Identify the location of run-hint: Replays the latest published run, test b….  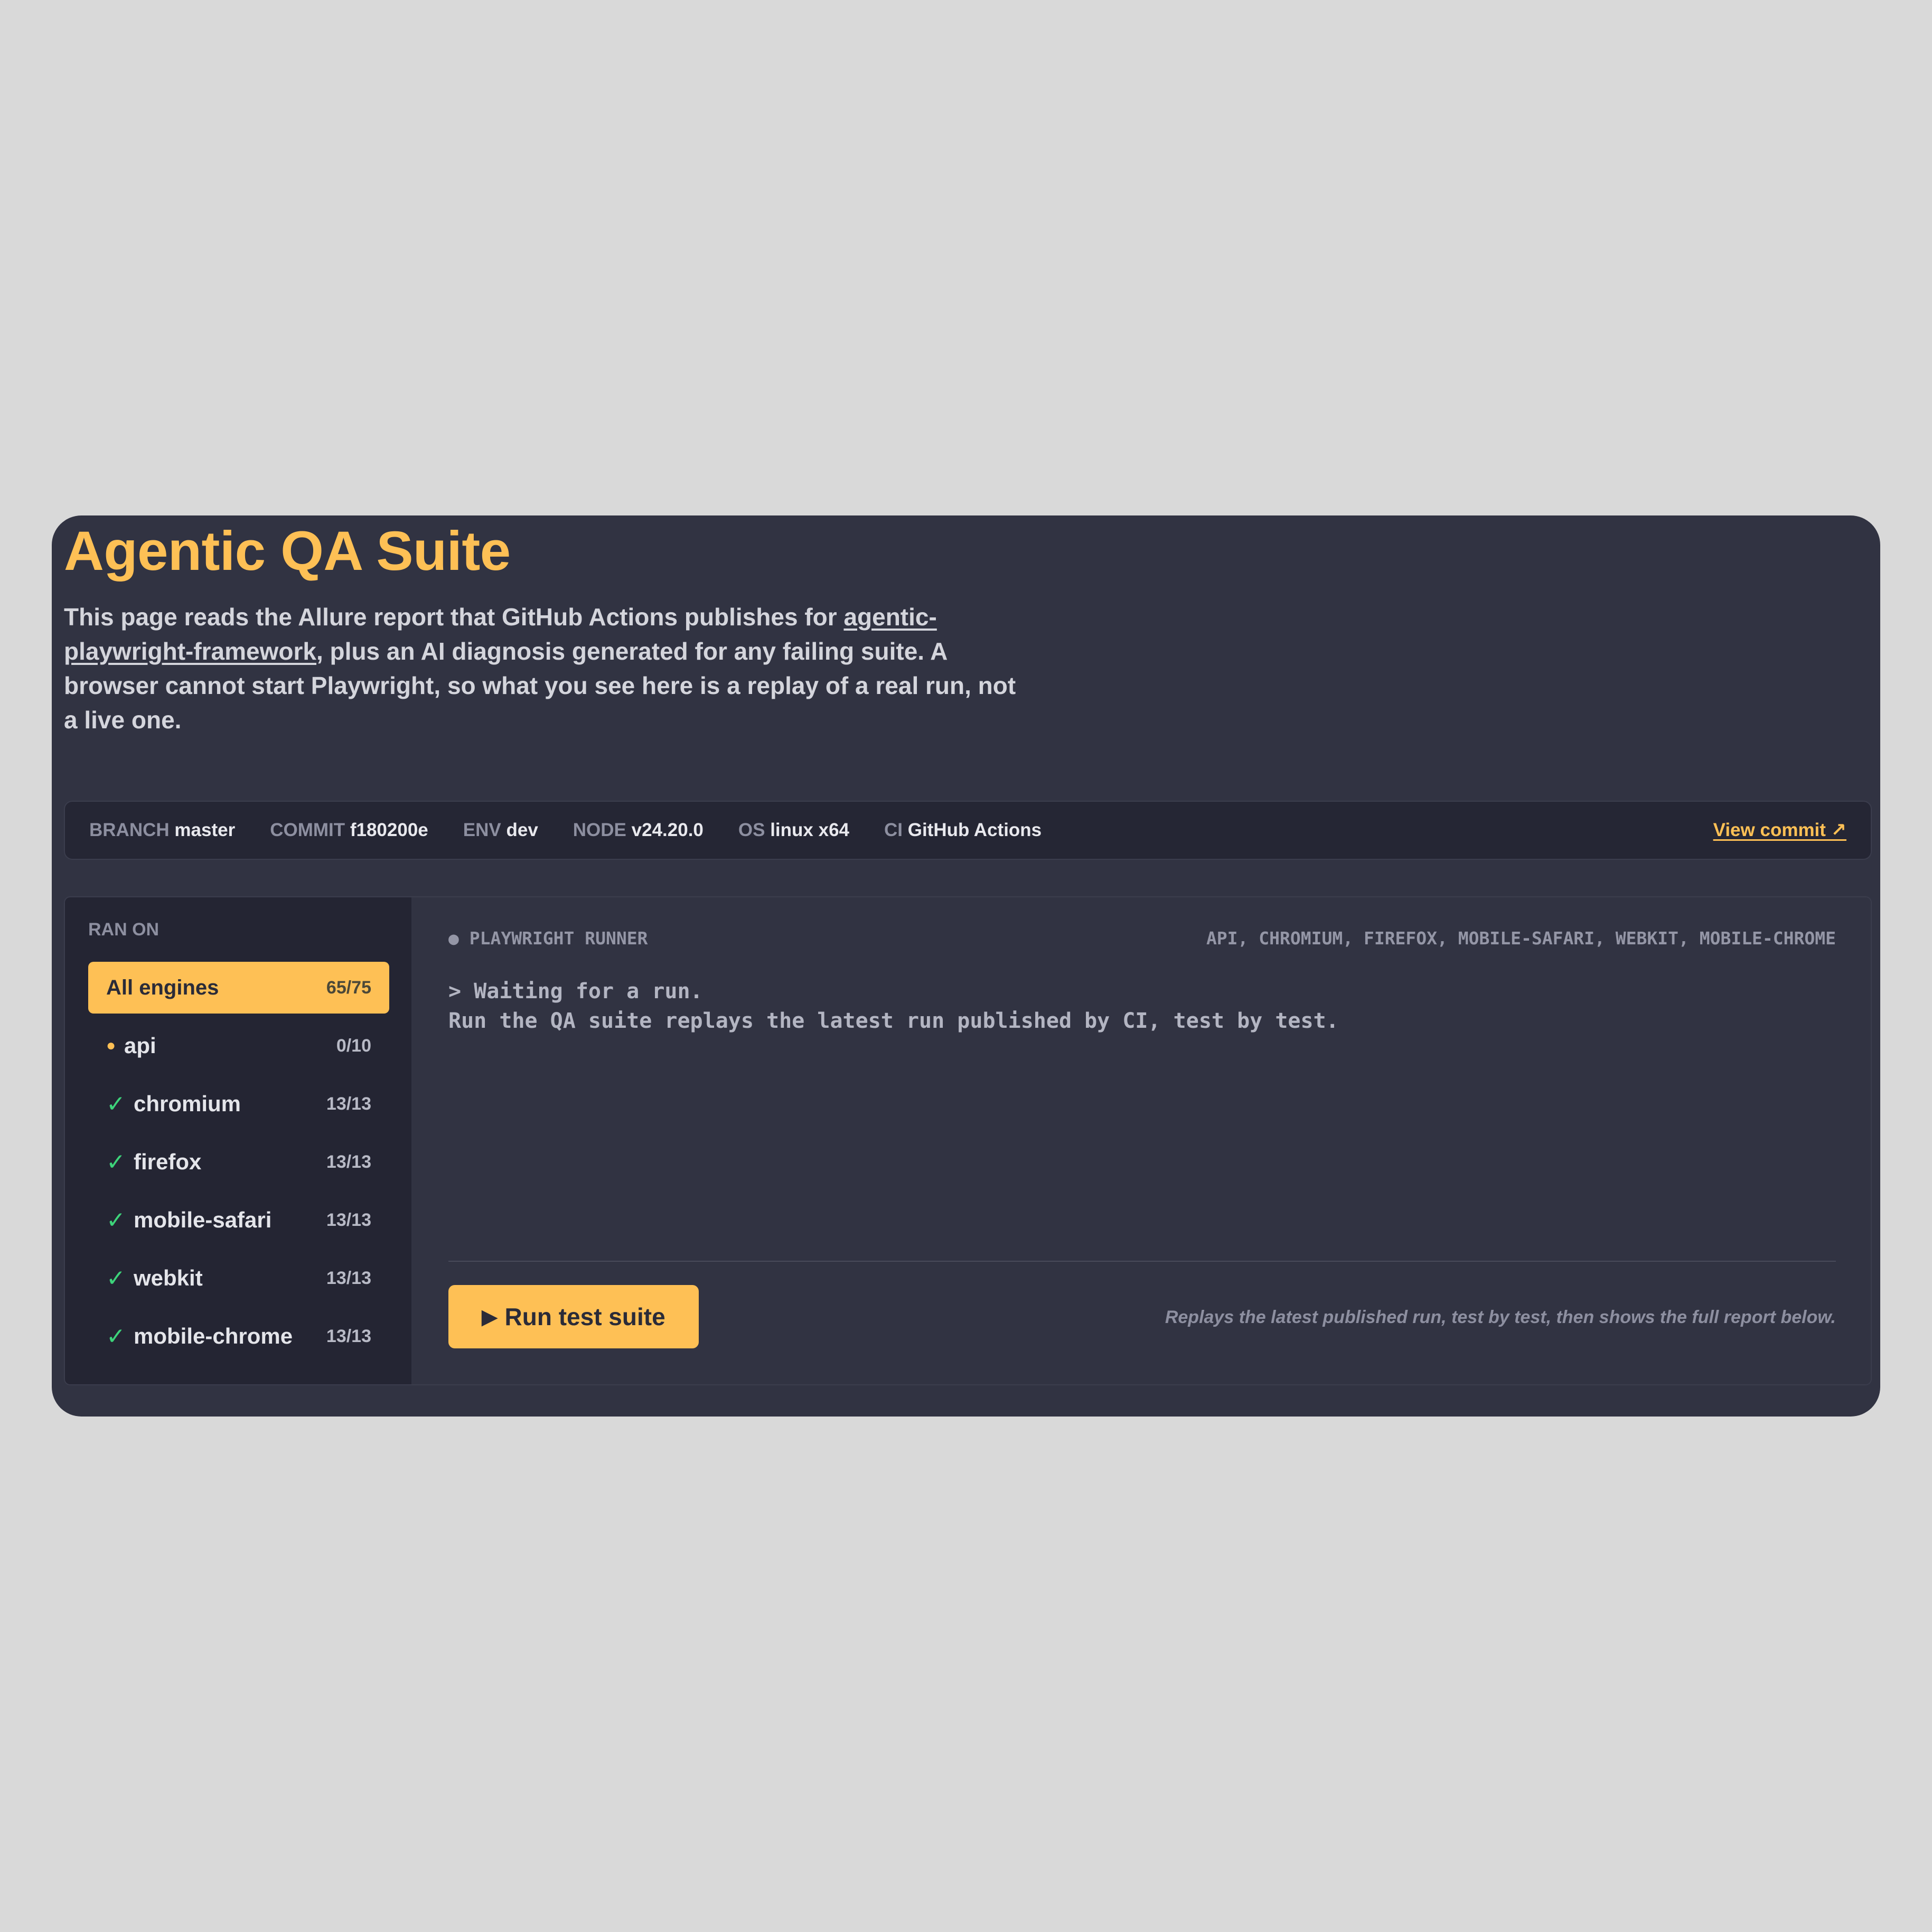
(1501, 1317).